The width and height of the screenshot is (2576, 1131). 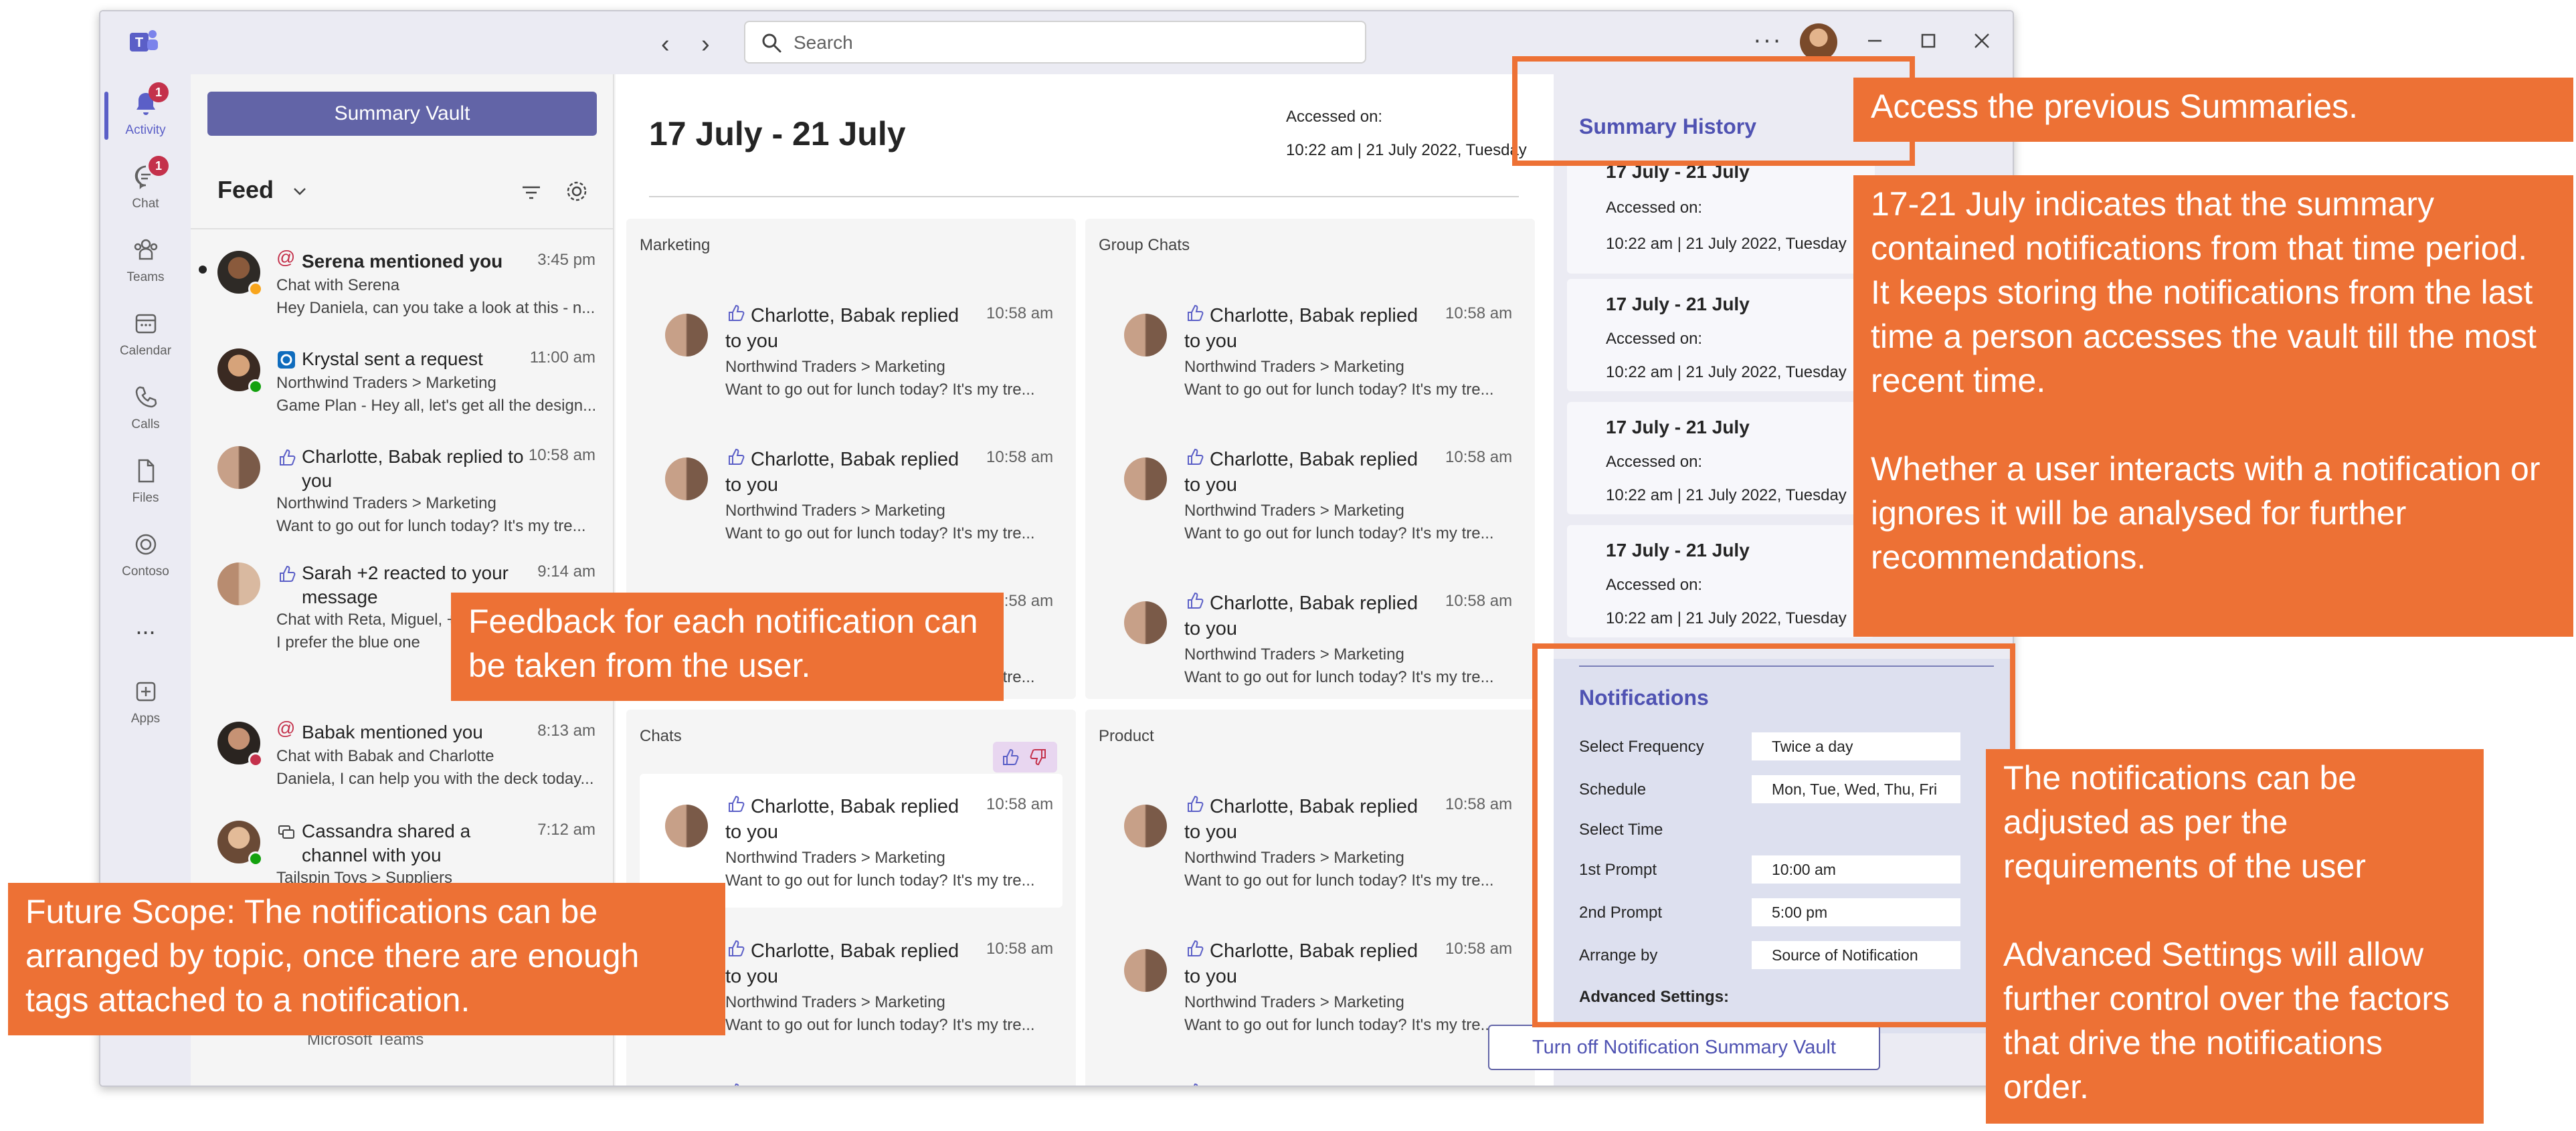 What do you see at coordinates (561, 455) in the screenshot?
I see `feed-item-time: 10:58 am` at bounding box center [561, 455].